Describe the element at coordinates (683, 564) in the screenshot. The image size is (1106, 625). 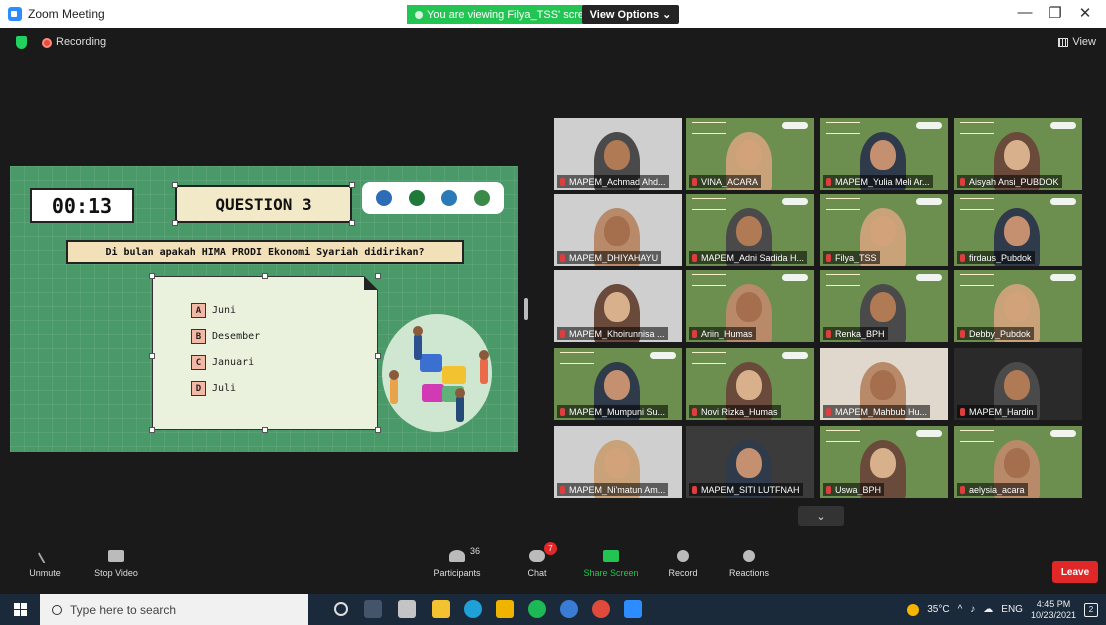
I see `record-button: Record` at that location.